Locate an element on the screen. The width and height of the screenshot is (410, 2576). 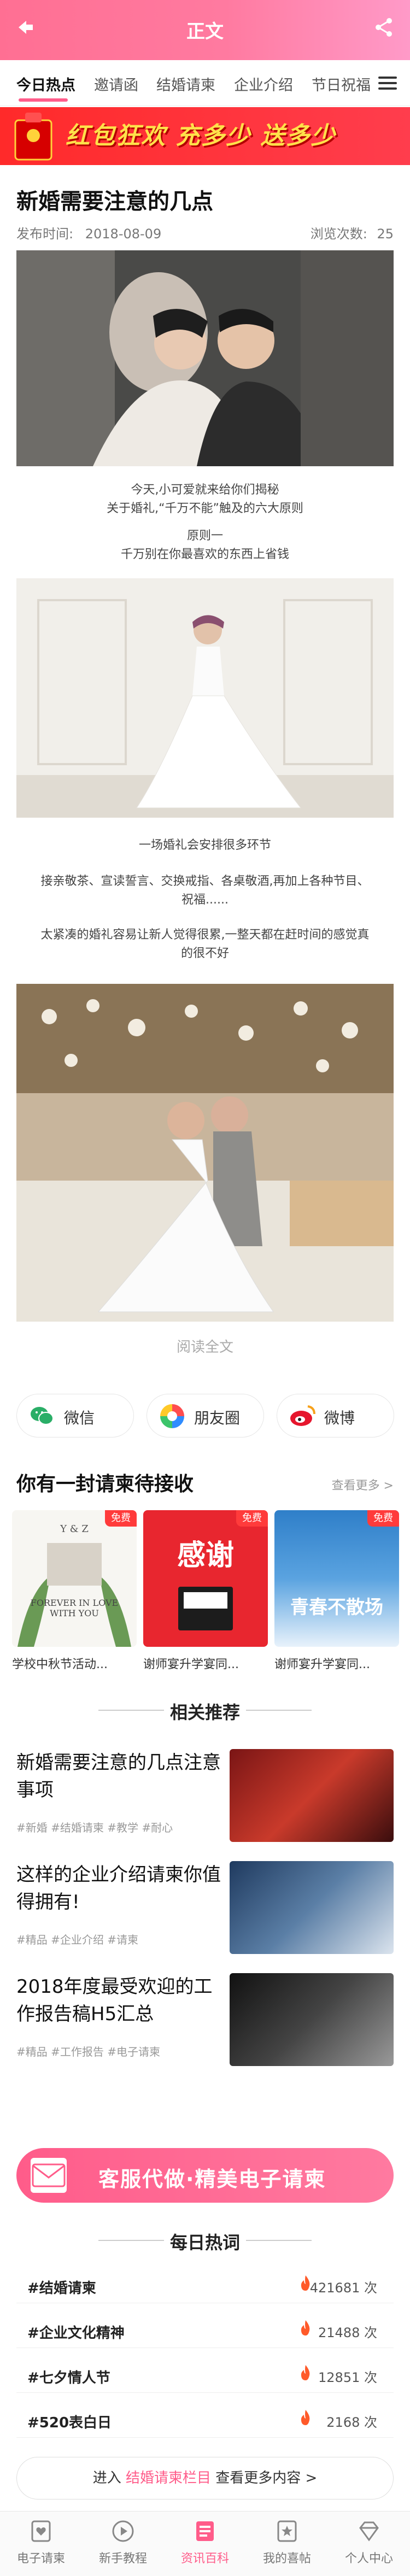
hotword-text: #结婚请柬 is located at coordinates (61, 2288).